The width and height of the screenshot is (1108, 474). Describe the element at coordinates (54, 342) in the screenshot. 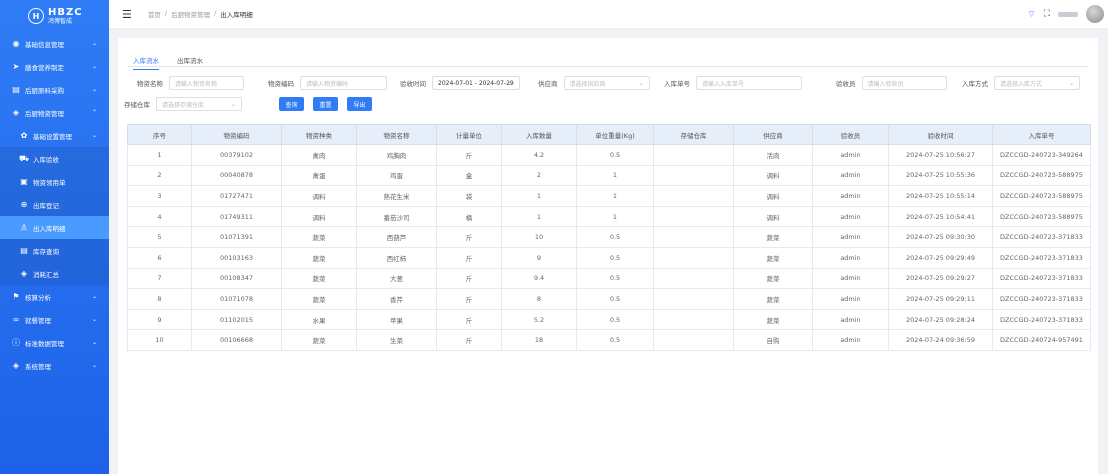

I see `sidebar-item: ⓘ 标准数据管理 ⌄` at that location.